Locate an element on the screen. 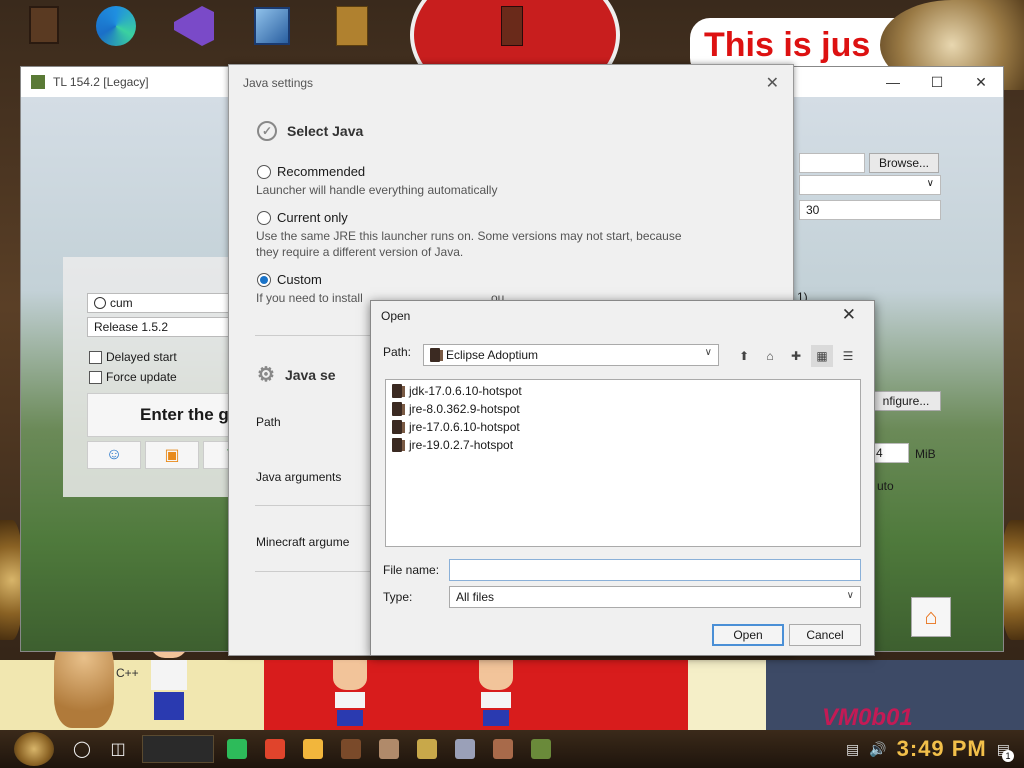  open-button: Open is located at coordinates (748, 635).